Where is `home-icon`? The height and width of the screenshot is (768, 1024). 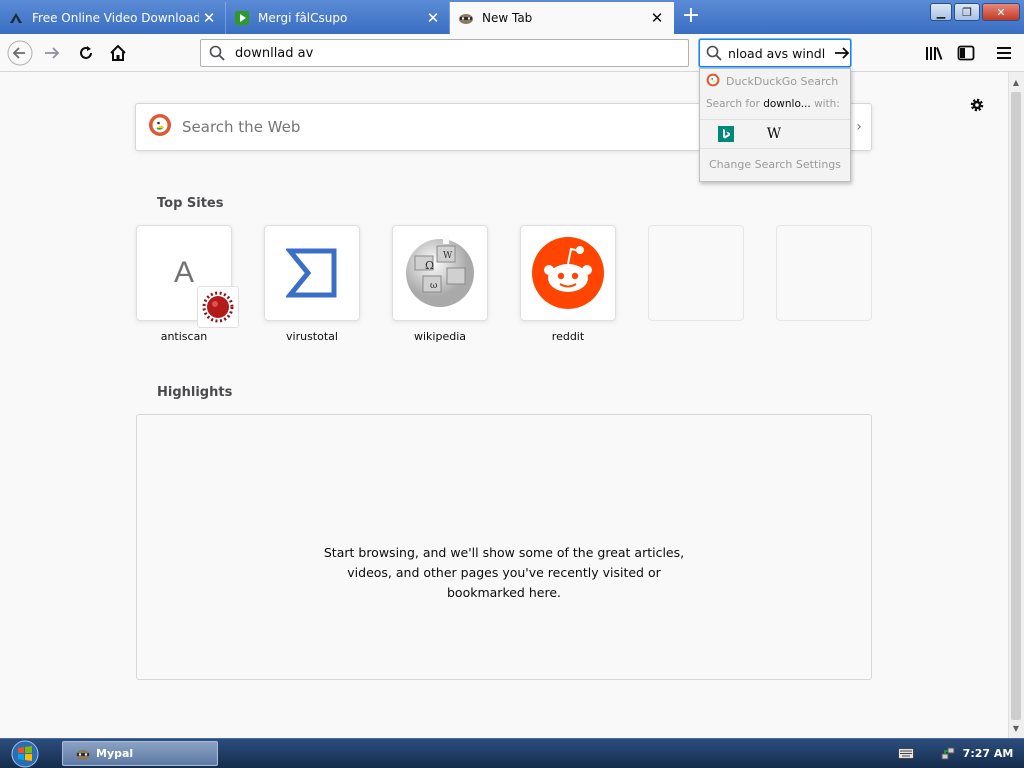 home-icon is located at coordinates (118, 52).